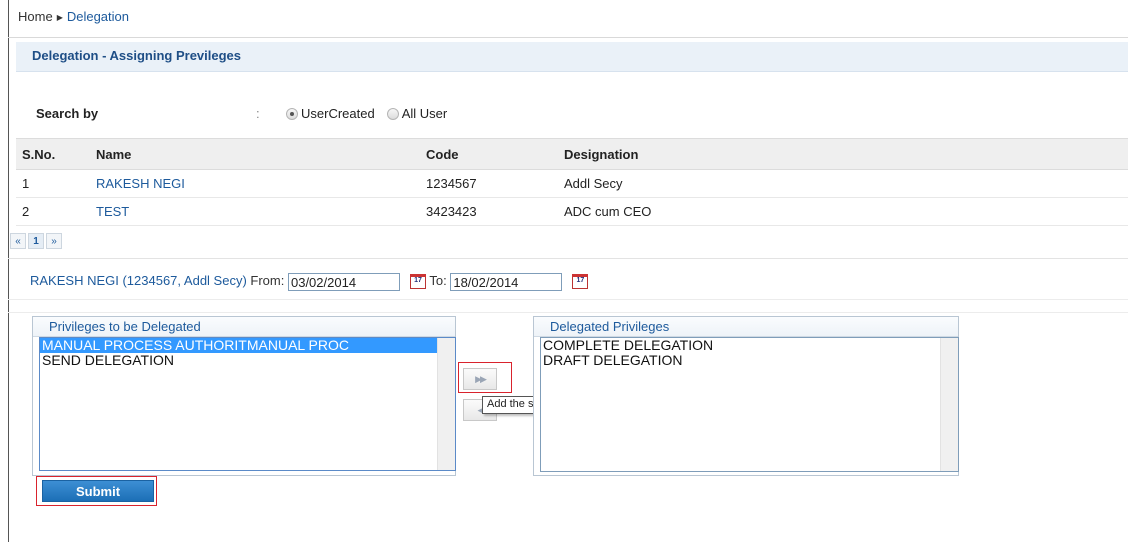  Describe the element at coordinates (67, 113) in the screenshot. I see `search-by-label: Search by` at that location.